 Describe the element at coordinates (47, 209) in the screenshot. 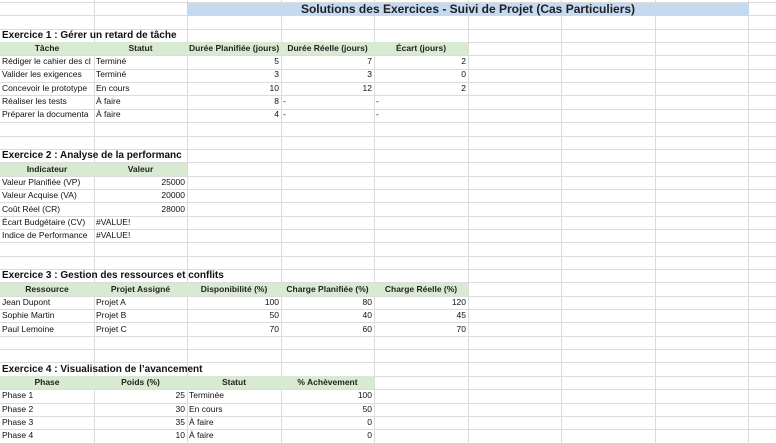

I see `indicator-name-cell: Coût Réel (CR)` at that location.